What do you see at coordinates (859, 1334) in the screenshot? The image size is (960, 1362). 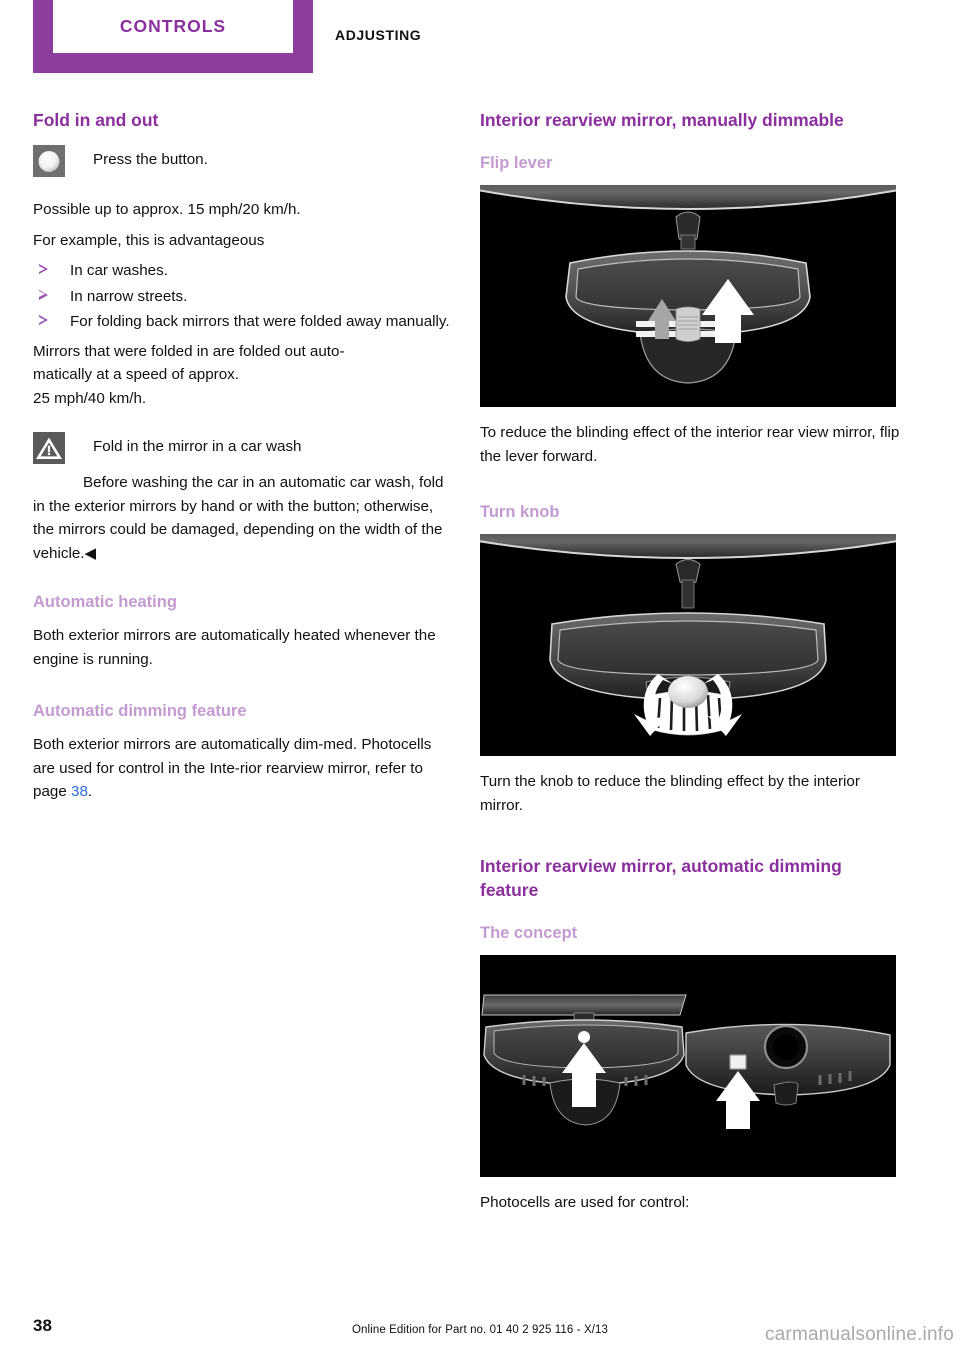 I see `watermark: carmanualsonline.info` at bounding box center [859, 1334].